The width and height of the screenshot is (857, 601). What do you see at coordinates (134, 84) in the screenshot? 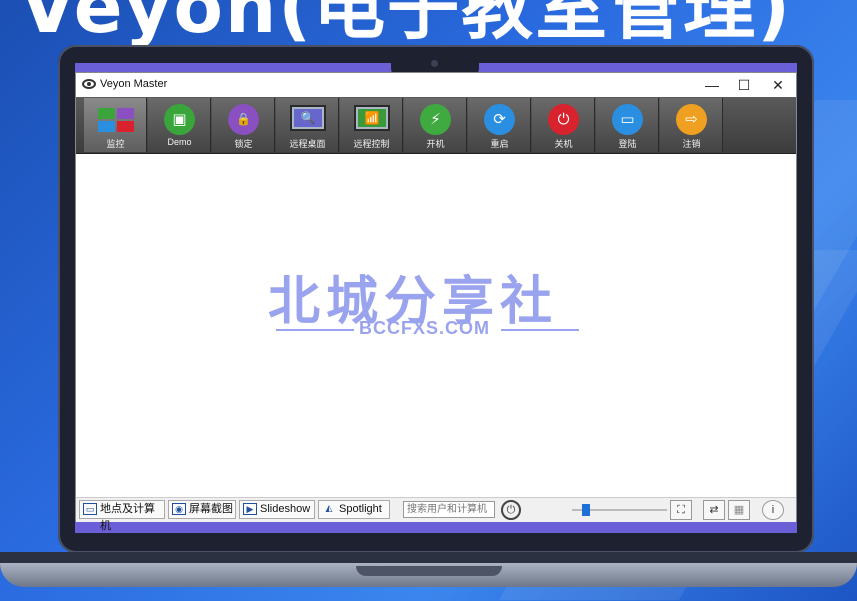
I see `window-title: Veyon Master` at bounding box center [134, 84].